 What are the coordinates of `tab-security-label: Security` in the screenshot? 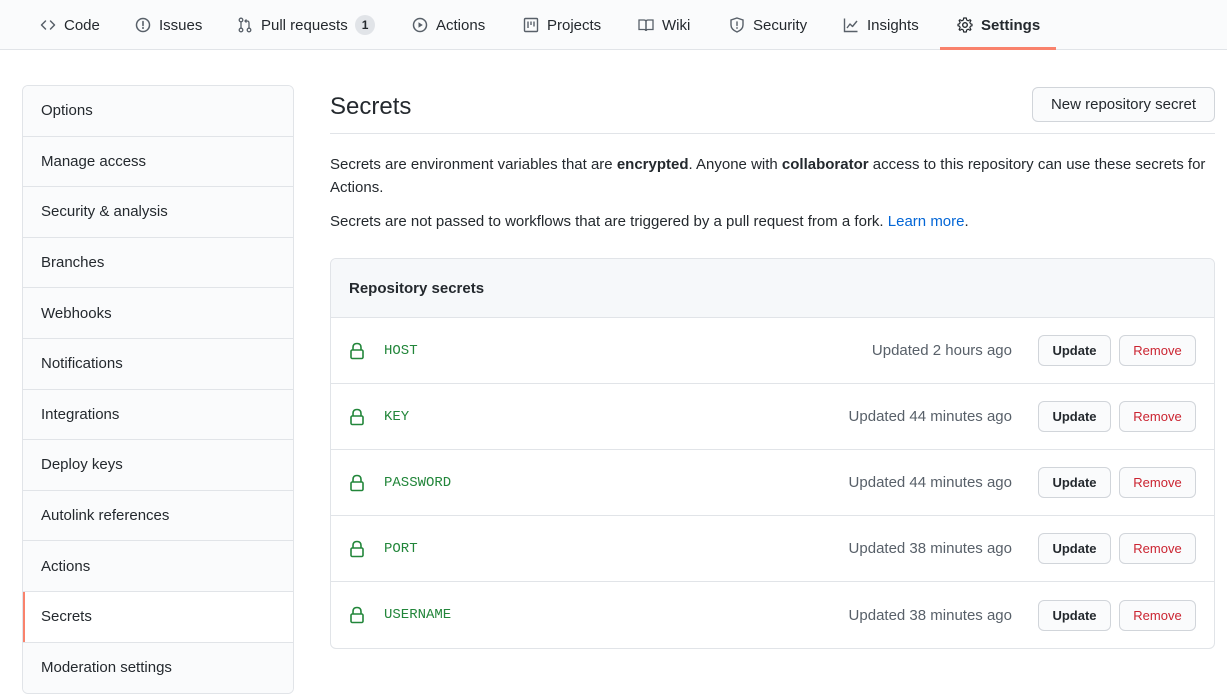 It's located at (780, 25).